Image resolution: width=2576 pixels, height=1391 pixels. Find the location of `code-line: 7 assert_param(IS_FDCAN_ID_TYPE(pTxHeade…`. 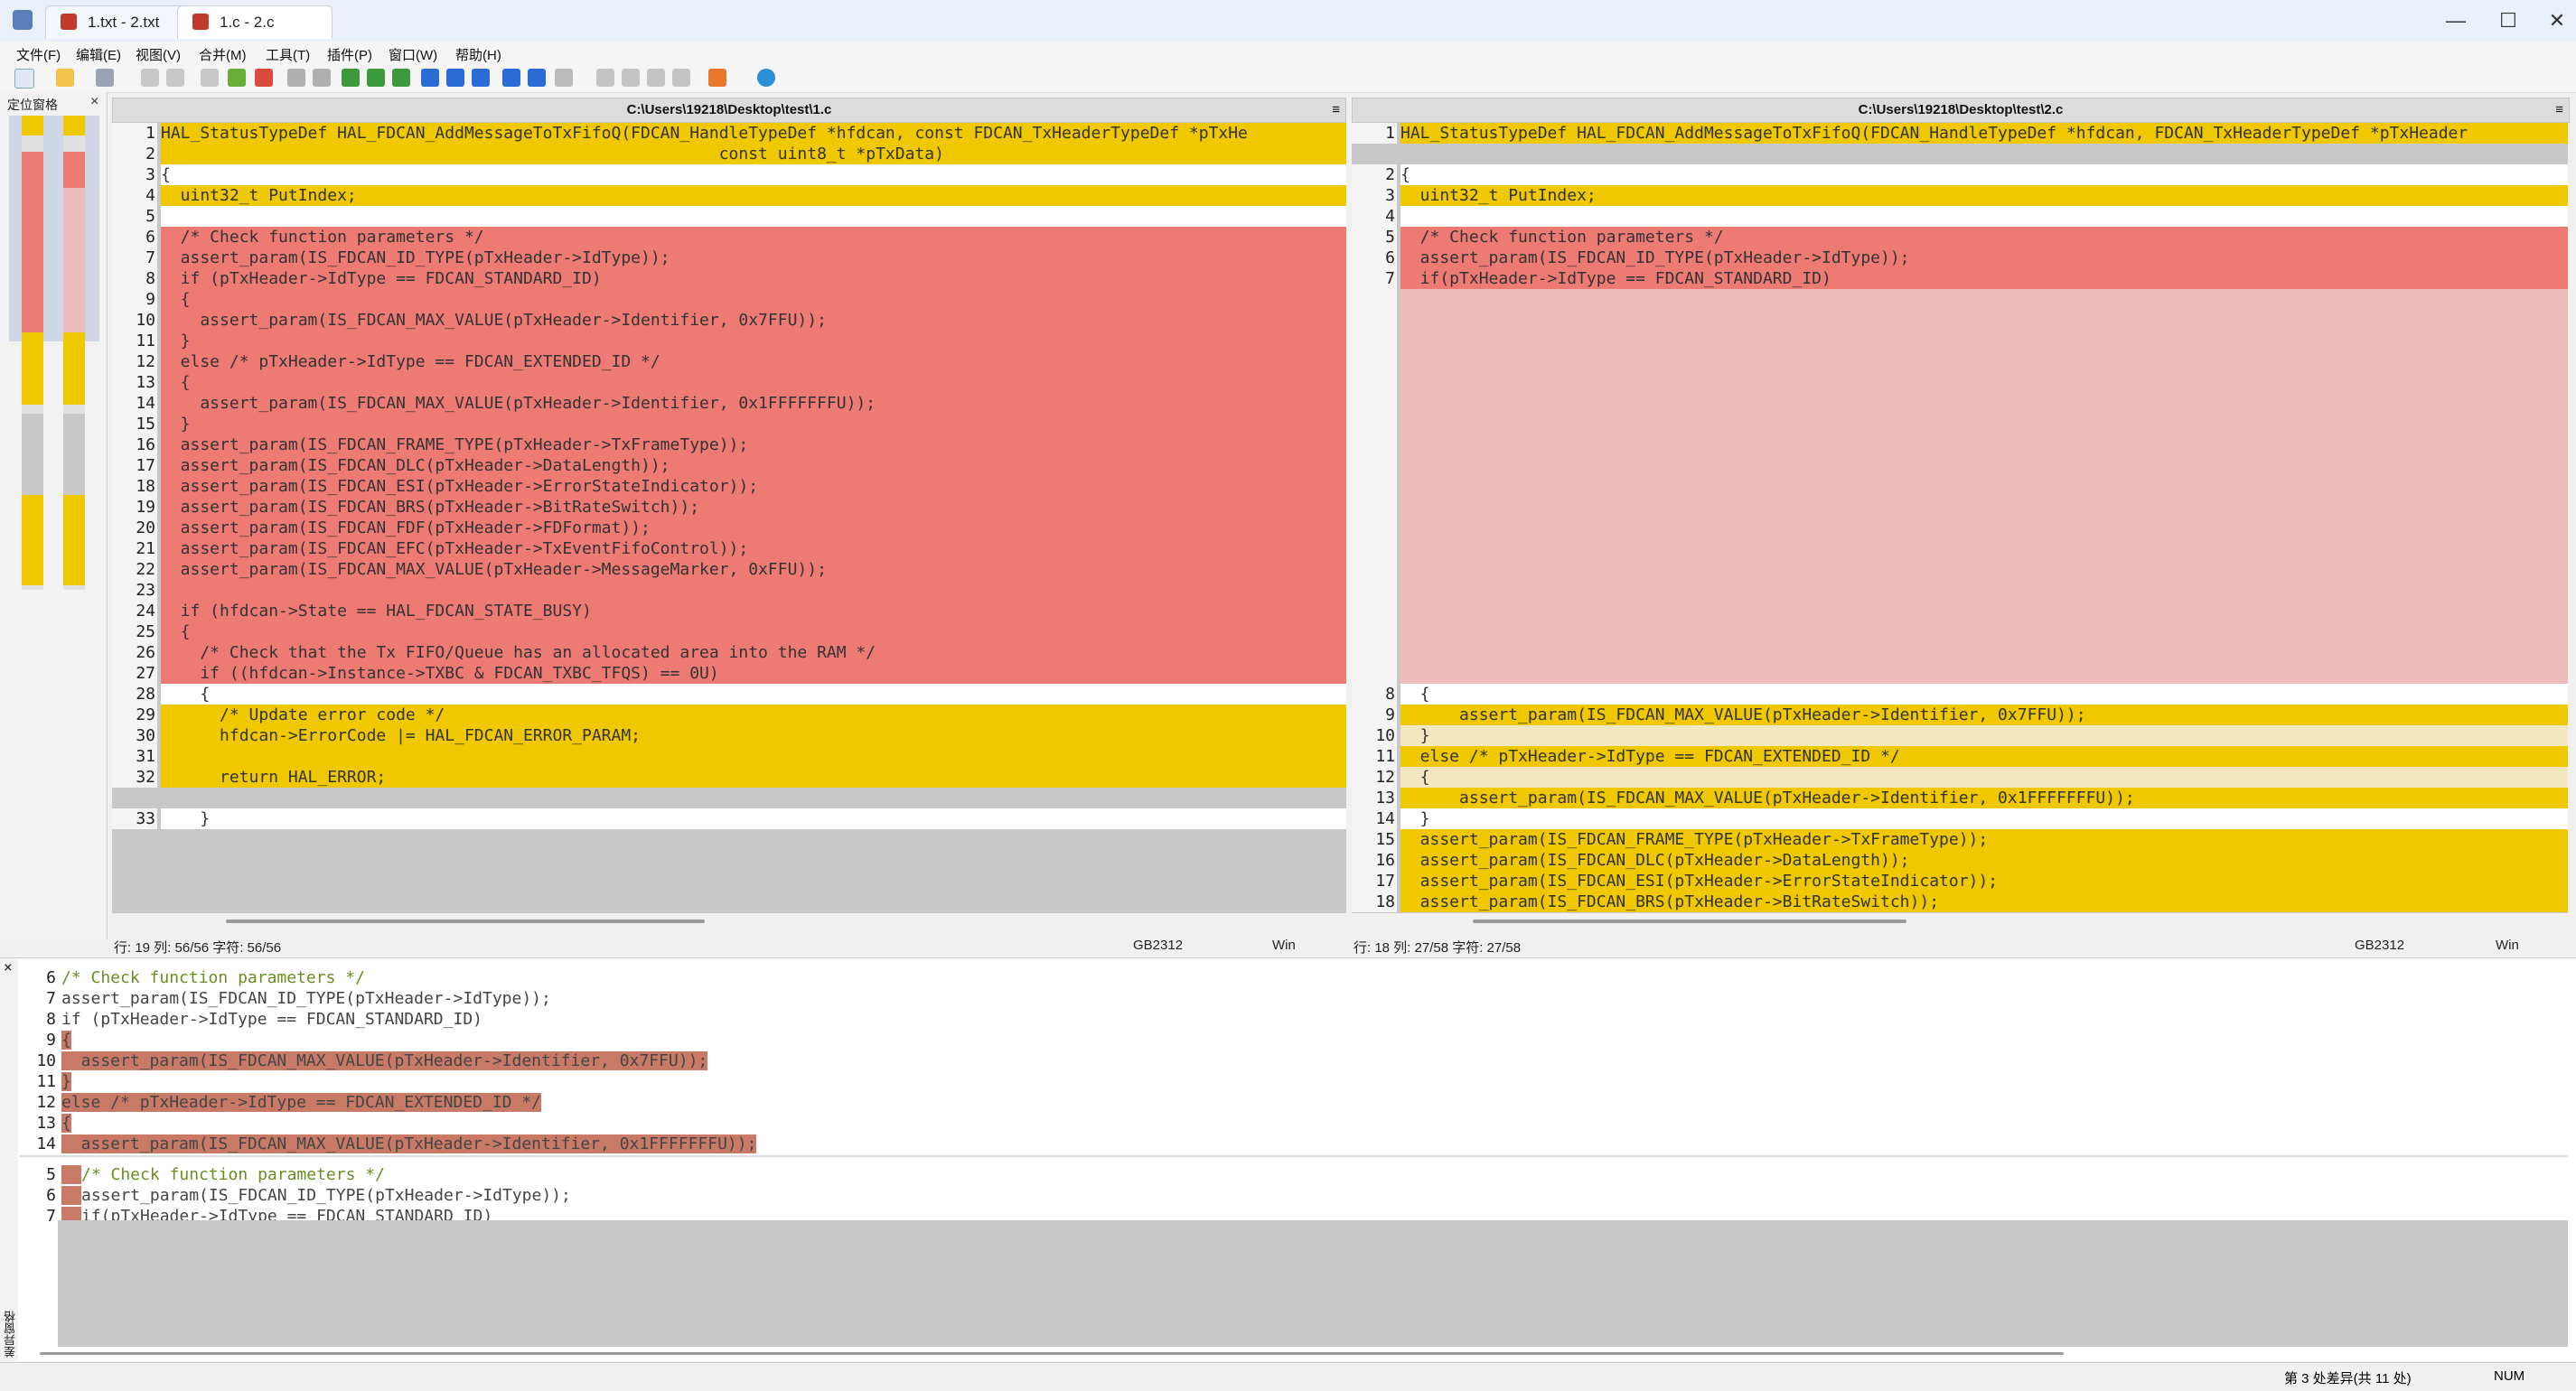

code-line: 7 assert_param(IS_FDCAN_ID_TYPE(pTxHeade… is located at coordinates (729, 257).